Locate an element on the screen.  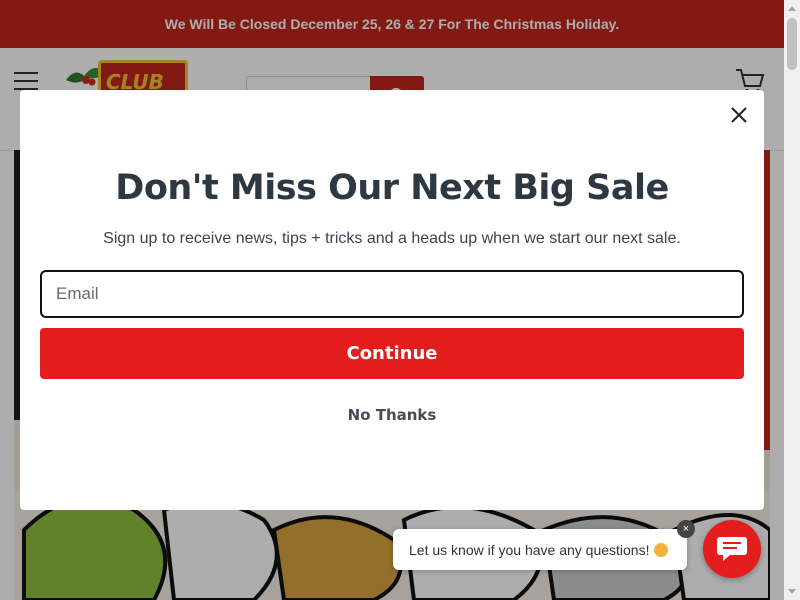
email-field is located at coordinates (392, 294).